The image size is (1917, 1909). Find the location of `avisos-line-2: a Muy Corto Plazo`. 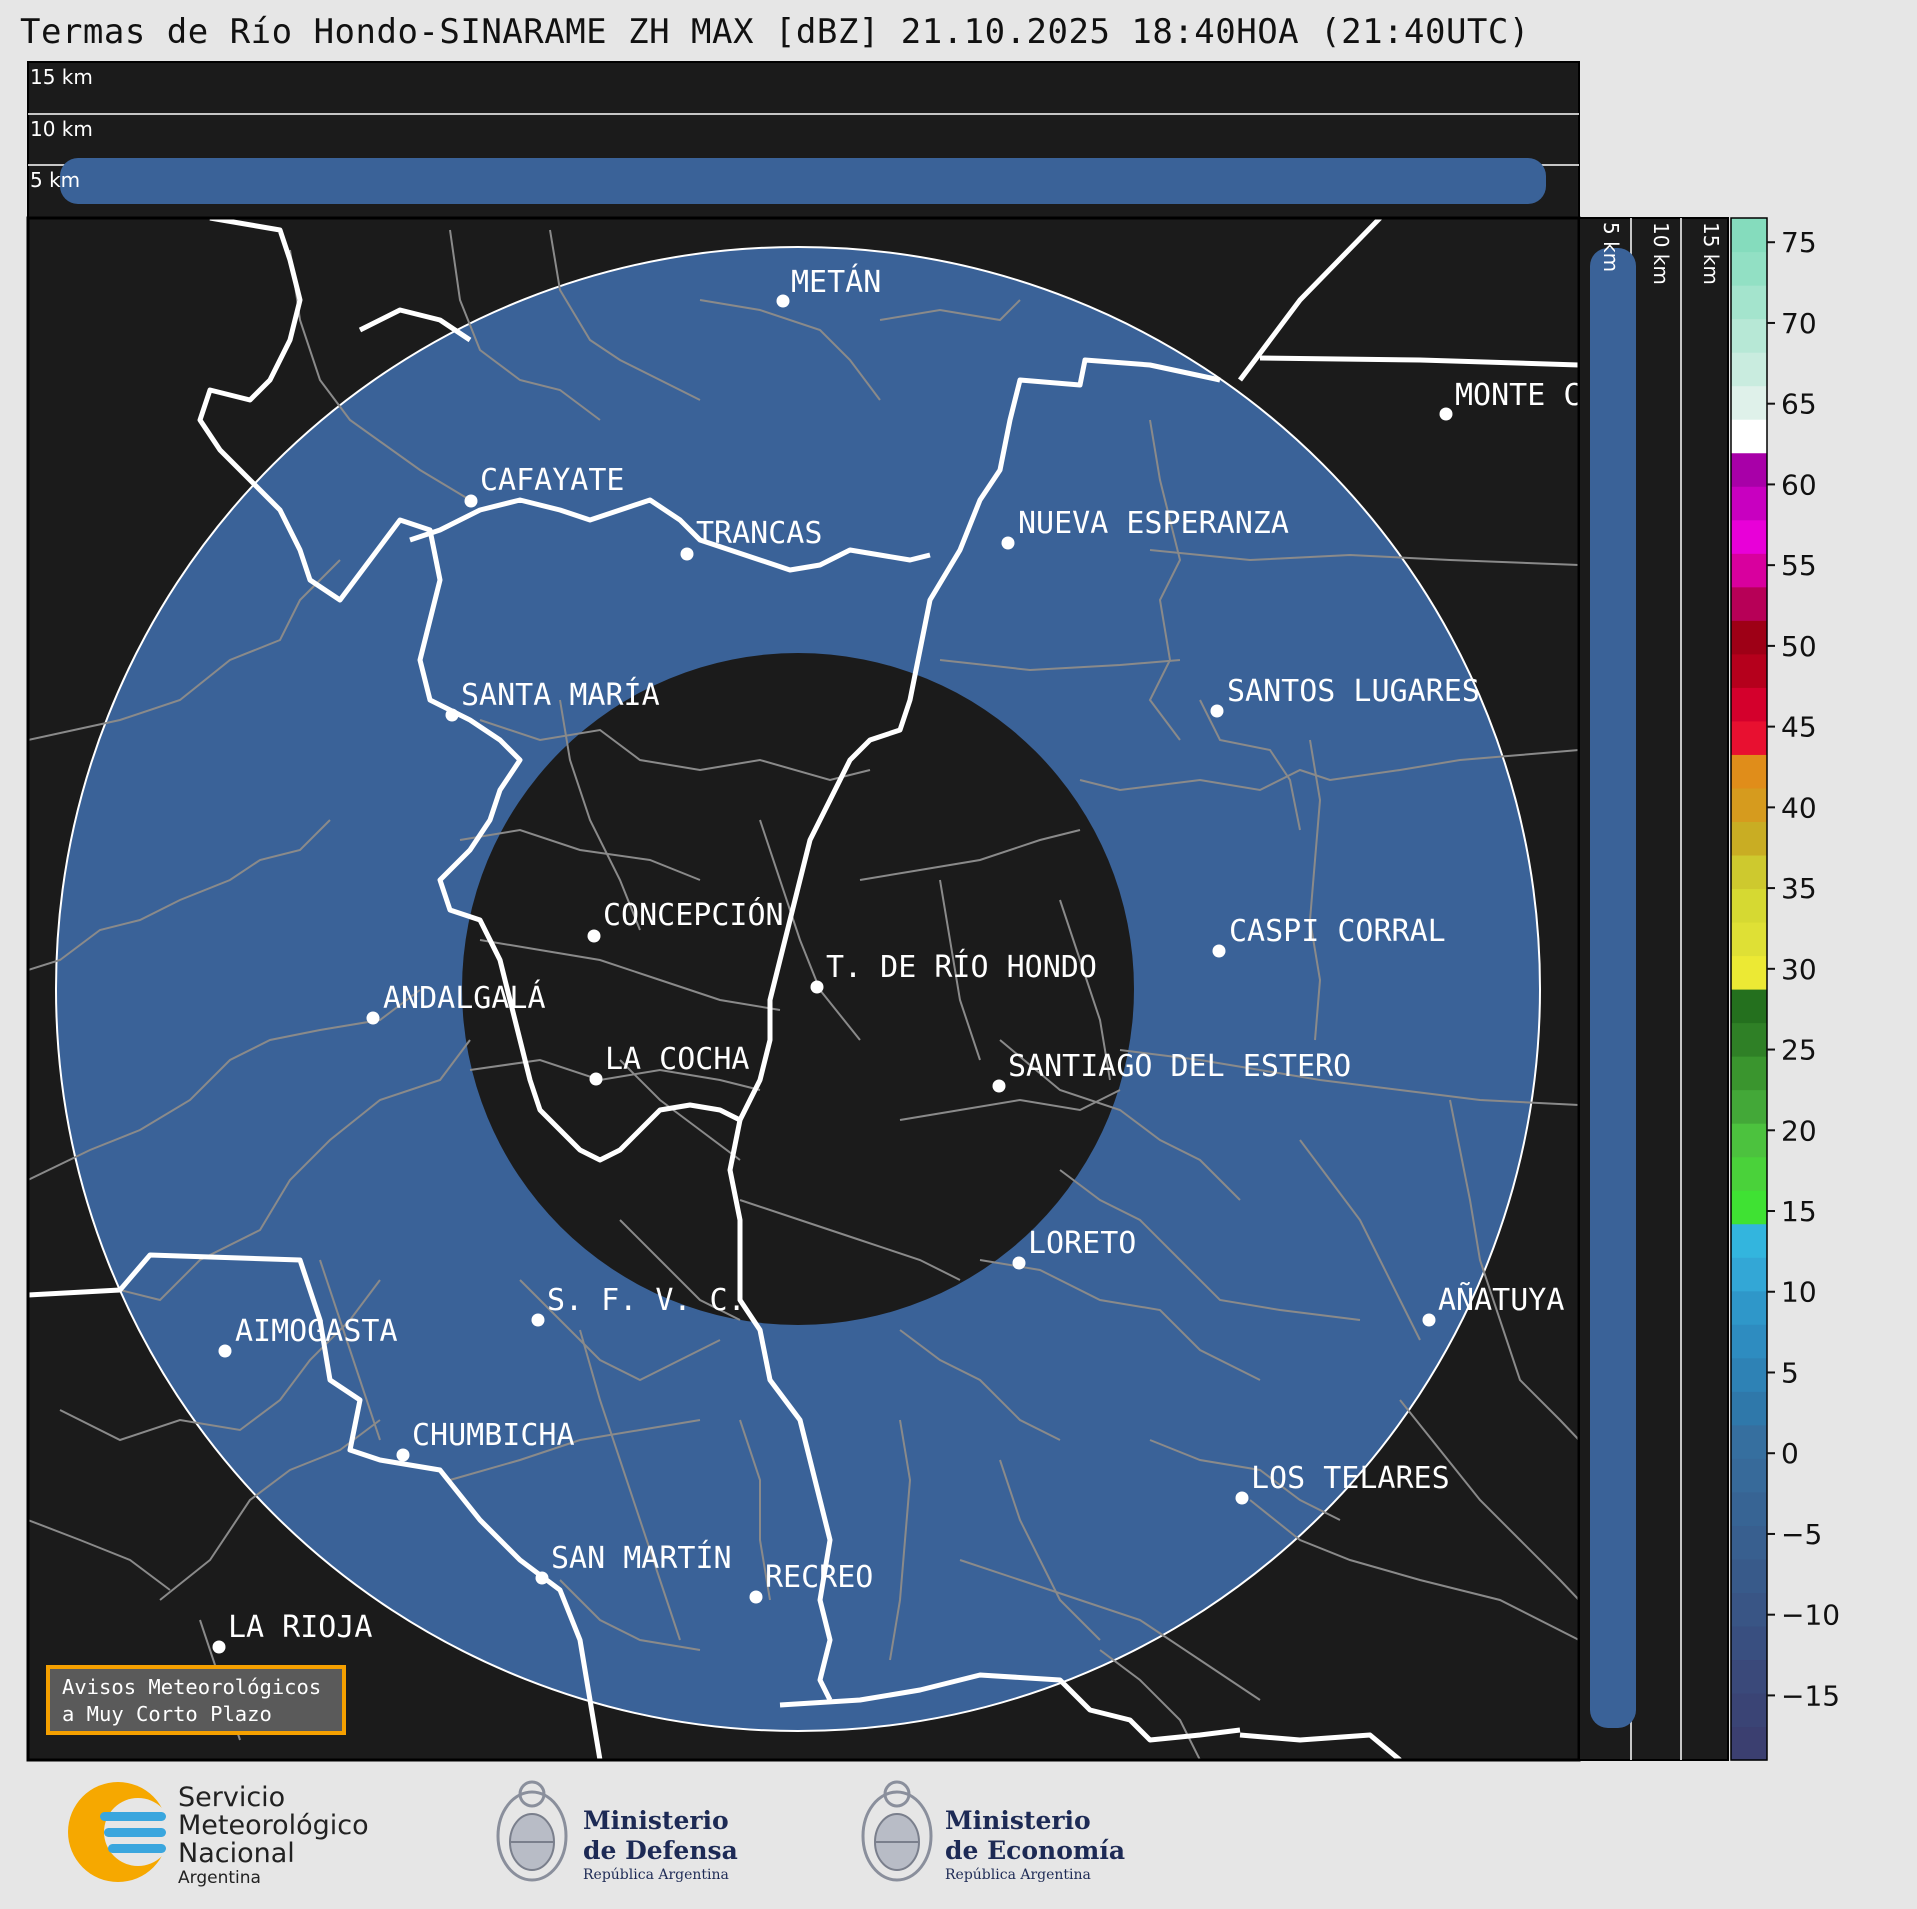

avisos-line-2: a Muy Corto Plazo is located at coordinates (167, 1714).